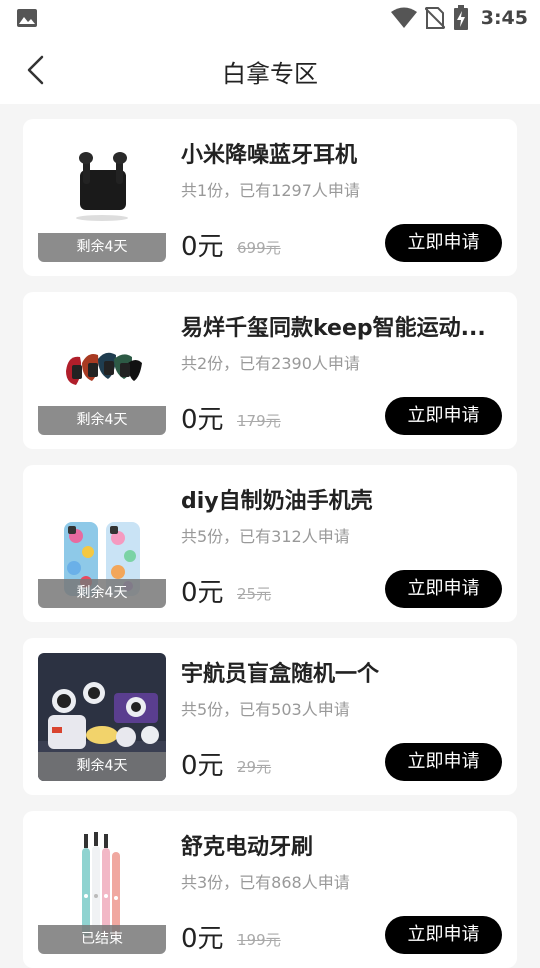 The width and height of the screenshot is (540, 968). I want to click on battery-charging-icon, so click(460, 17).